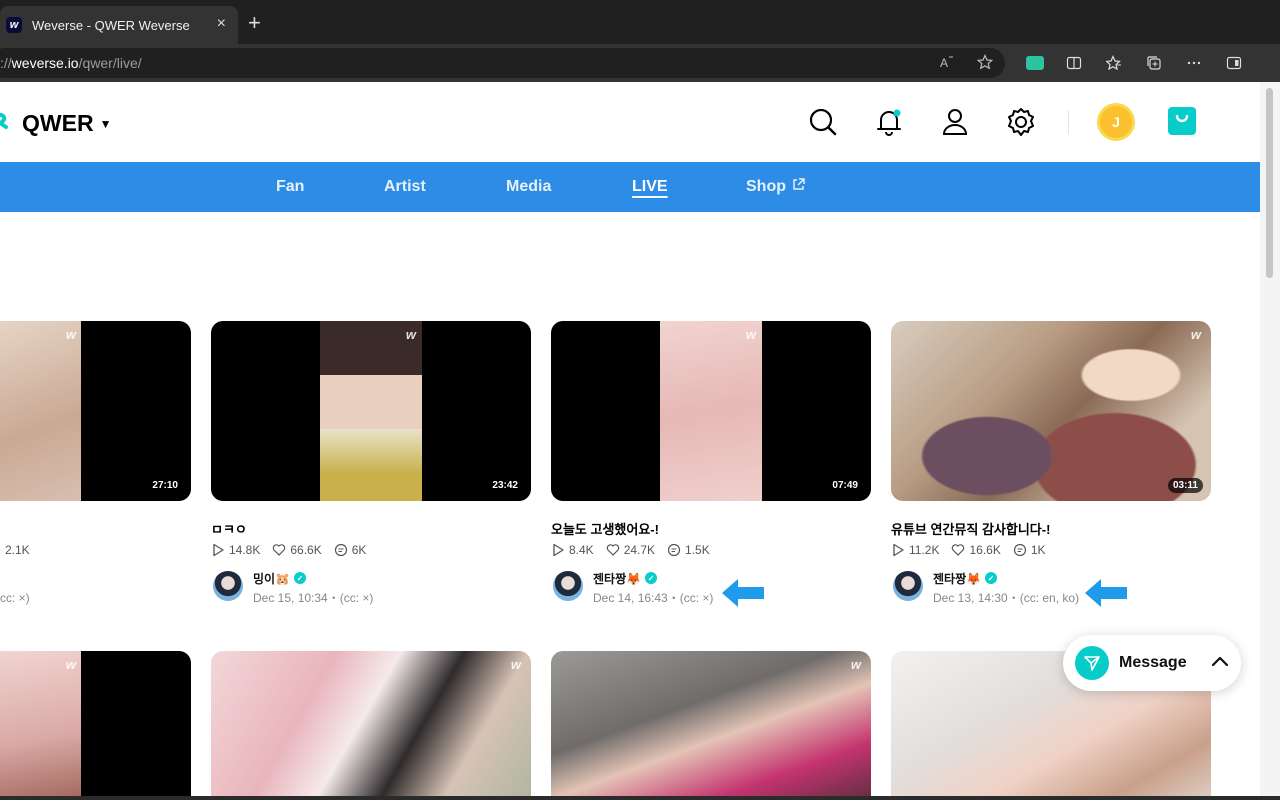  Describe the element at coordinates (313, 598) in the screenshot. I see `post-date: Dec 15, 10:34・(cc: ×)` at that location.